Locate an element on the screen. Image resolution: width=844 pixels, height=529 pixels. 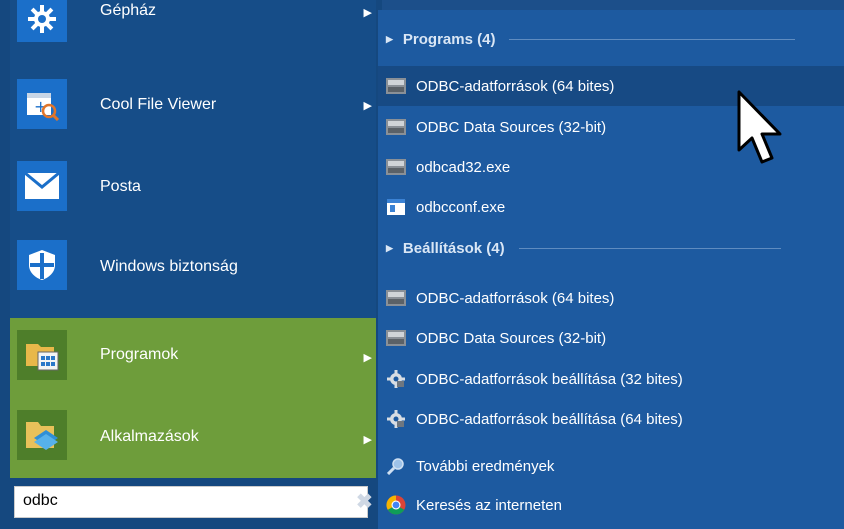
search-internet-link: Keresés az interneten is located at coordinates (611, 505).